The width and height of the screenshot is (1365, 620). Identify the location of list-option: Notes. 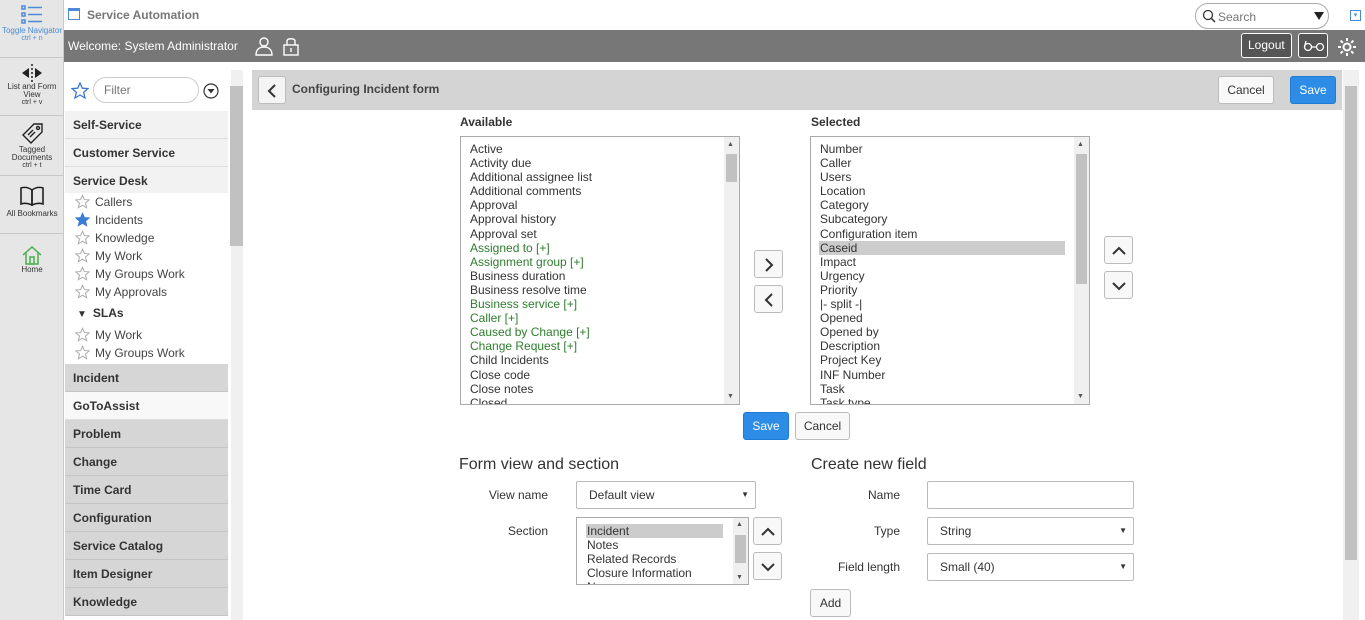
(655, 545).